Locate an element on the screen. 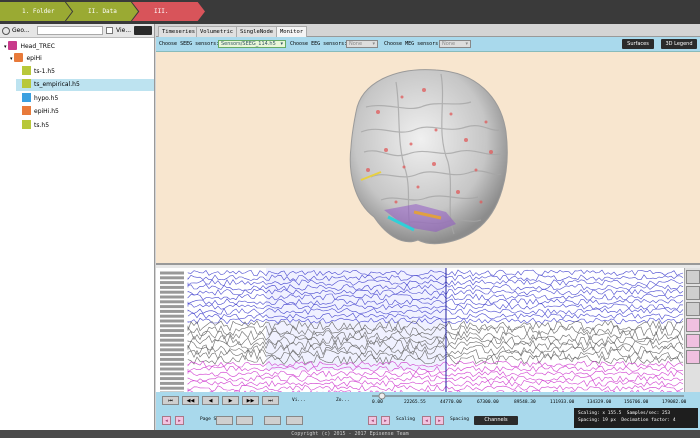 The image size is (700, 438). brain-render is located at coordinates (428, 157).